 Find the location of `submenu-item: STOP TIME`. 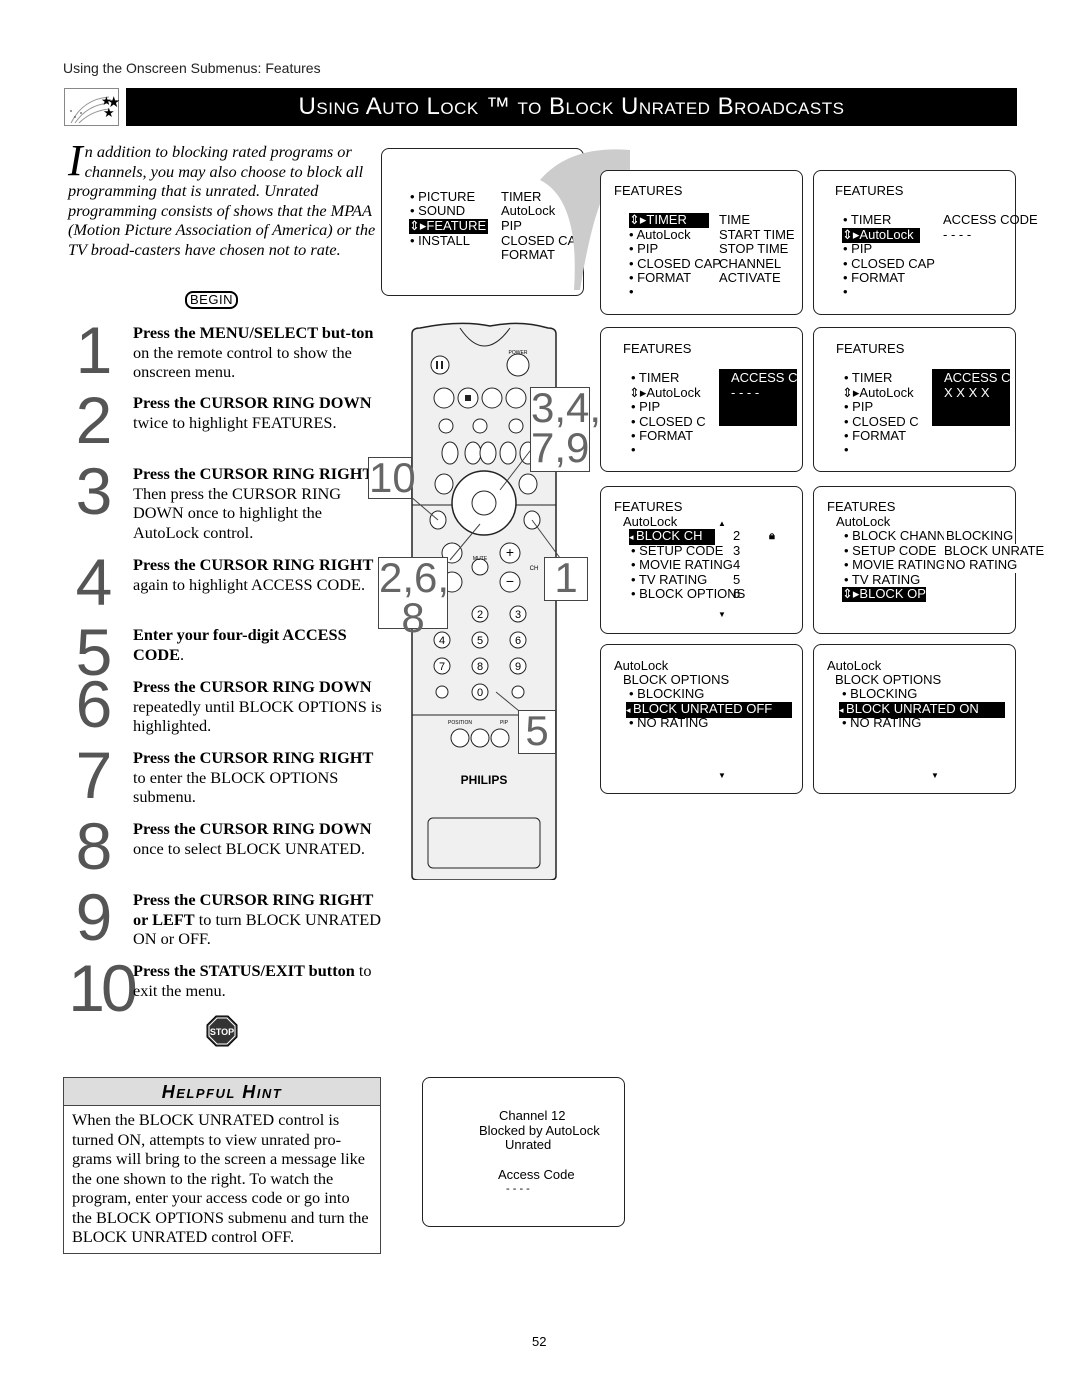

submenu-item: STOP TIME is located at coordinates (754, 248).